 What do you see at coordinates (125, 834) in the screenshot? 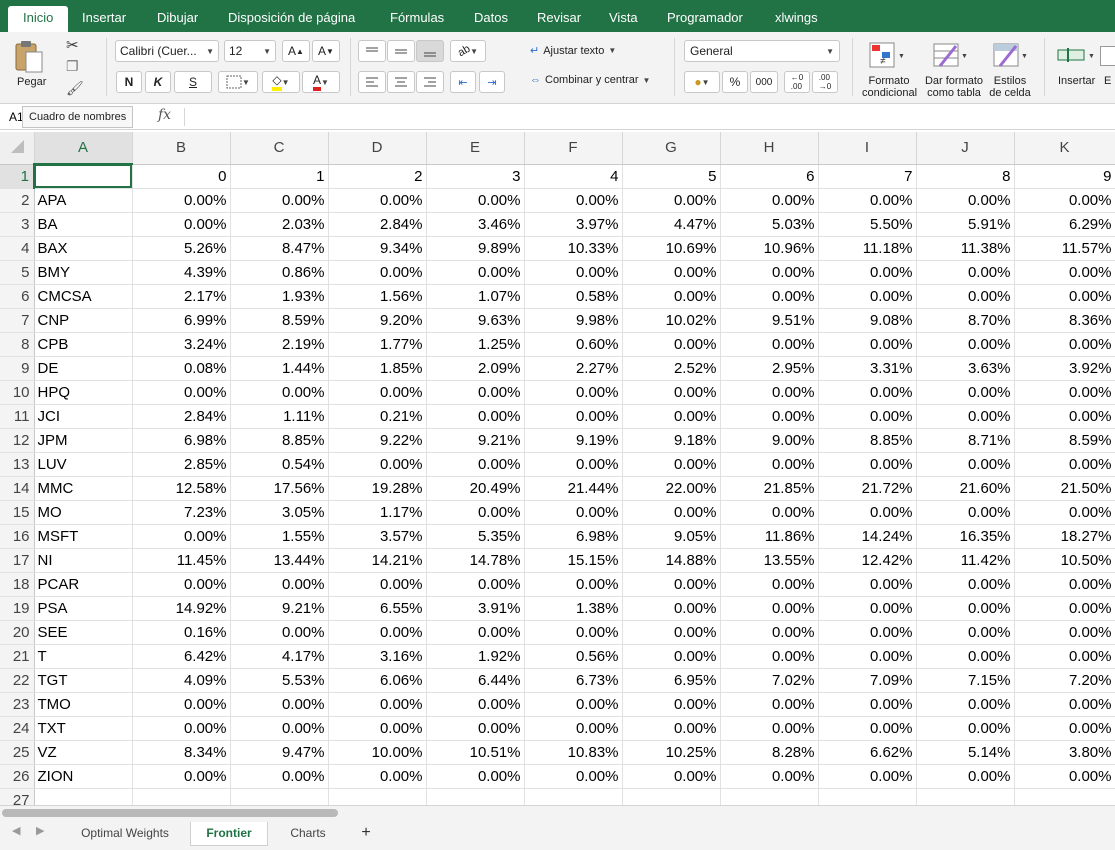
I see `sheet-tab-optimal-weights: Optimal Weights` at bounding box center [125, 834].